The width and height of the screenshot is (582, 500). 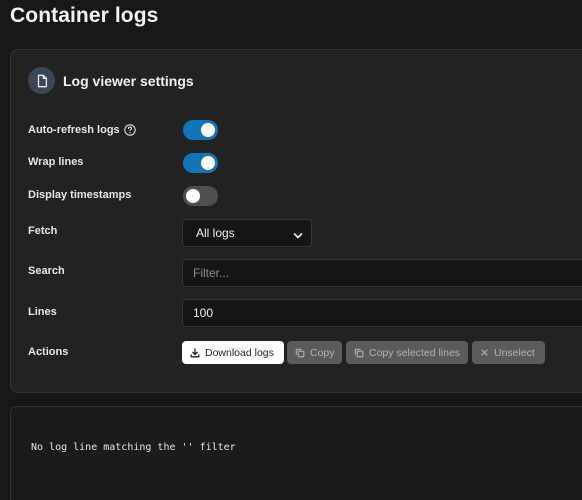 I want to click on empty-log-message: No log line matching the '' filter, so click(x=133, y=447).